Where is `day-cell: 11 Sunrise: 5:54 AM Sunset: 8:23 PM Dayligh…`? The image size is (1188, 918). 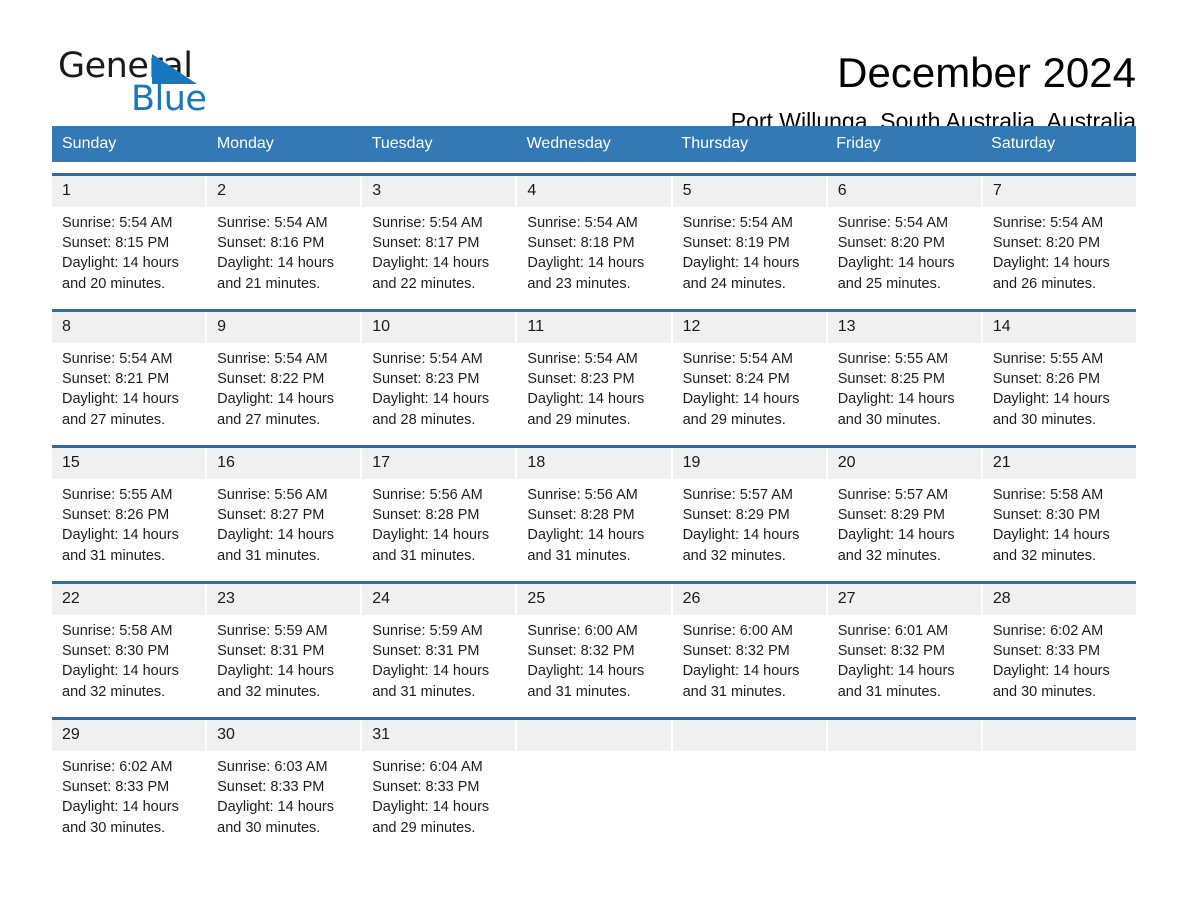 day-cell: 11 Sunrise: 5:54 AM Sunset: 8:23 PM Dayligh… is located at coordinates (594, 373).